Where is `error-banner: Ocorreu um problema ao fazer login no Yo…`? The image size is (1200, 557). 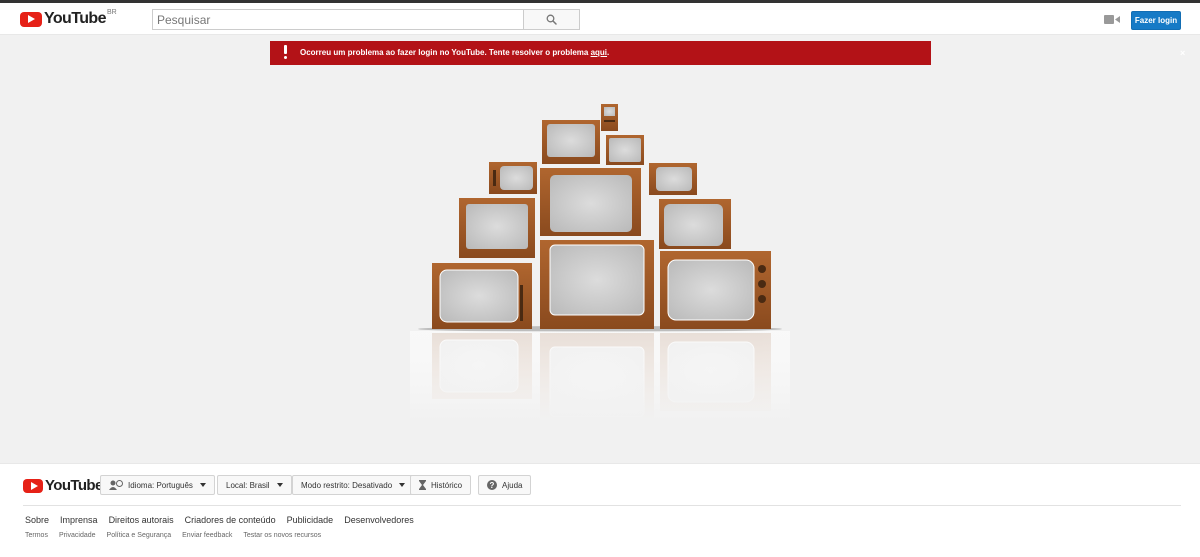
error-banner: Ocorreu um problema ao fazer login no Yo… is located at coordinates (727, 53).